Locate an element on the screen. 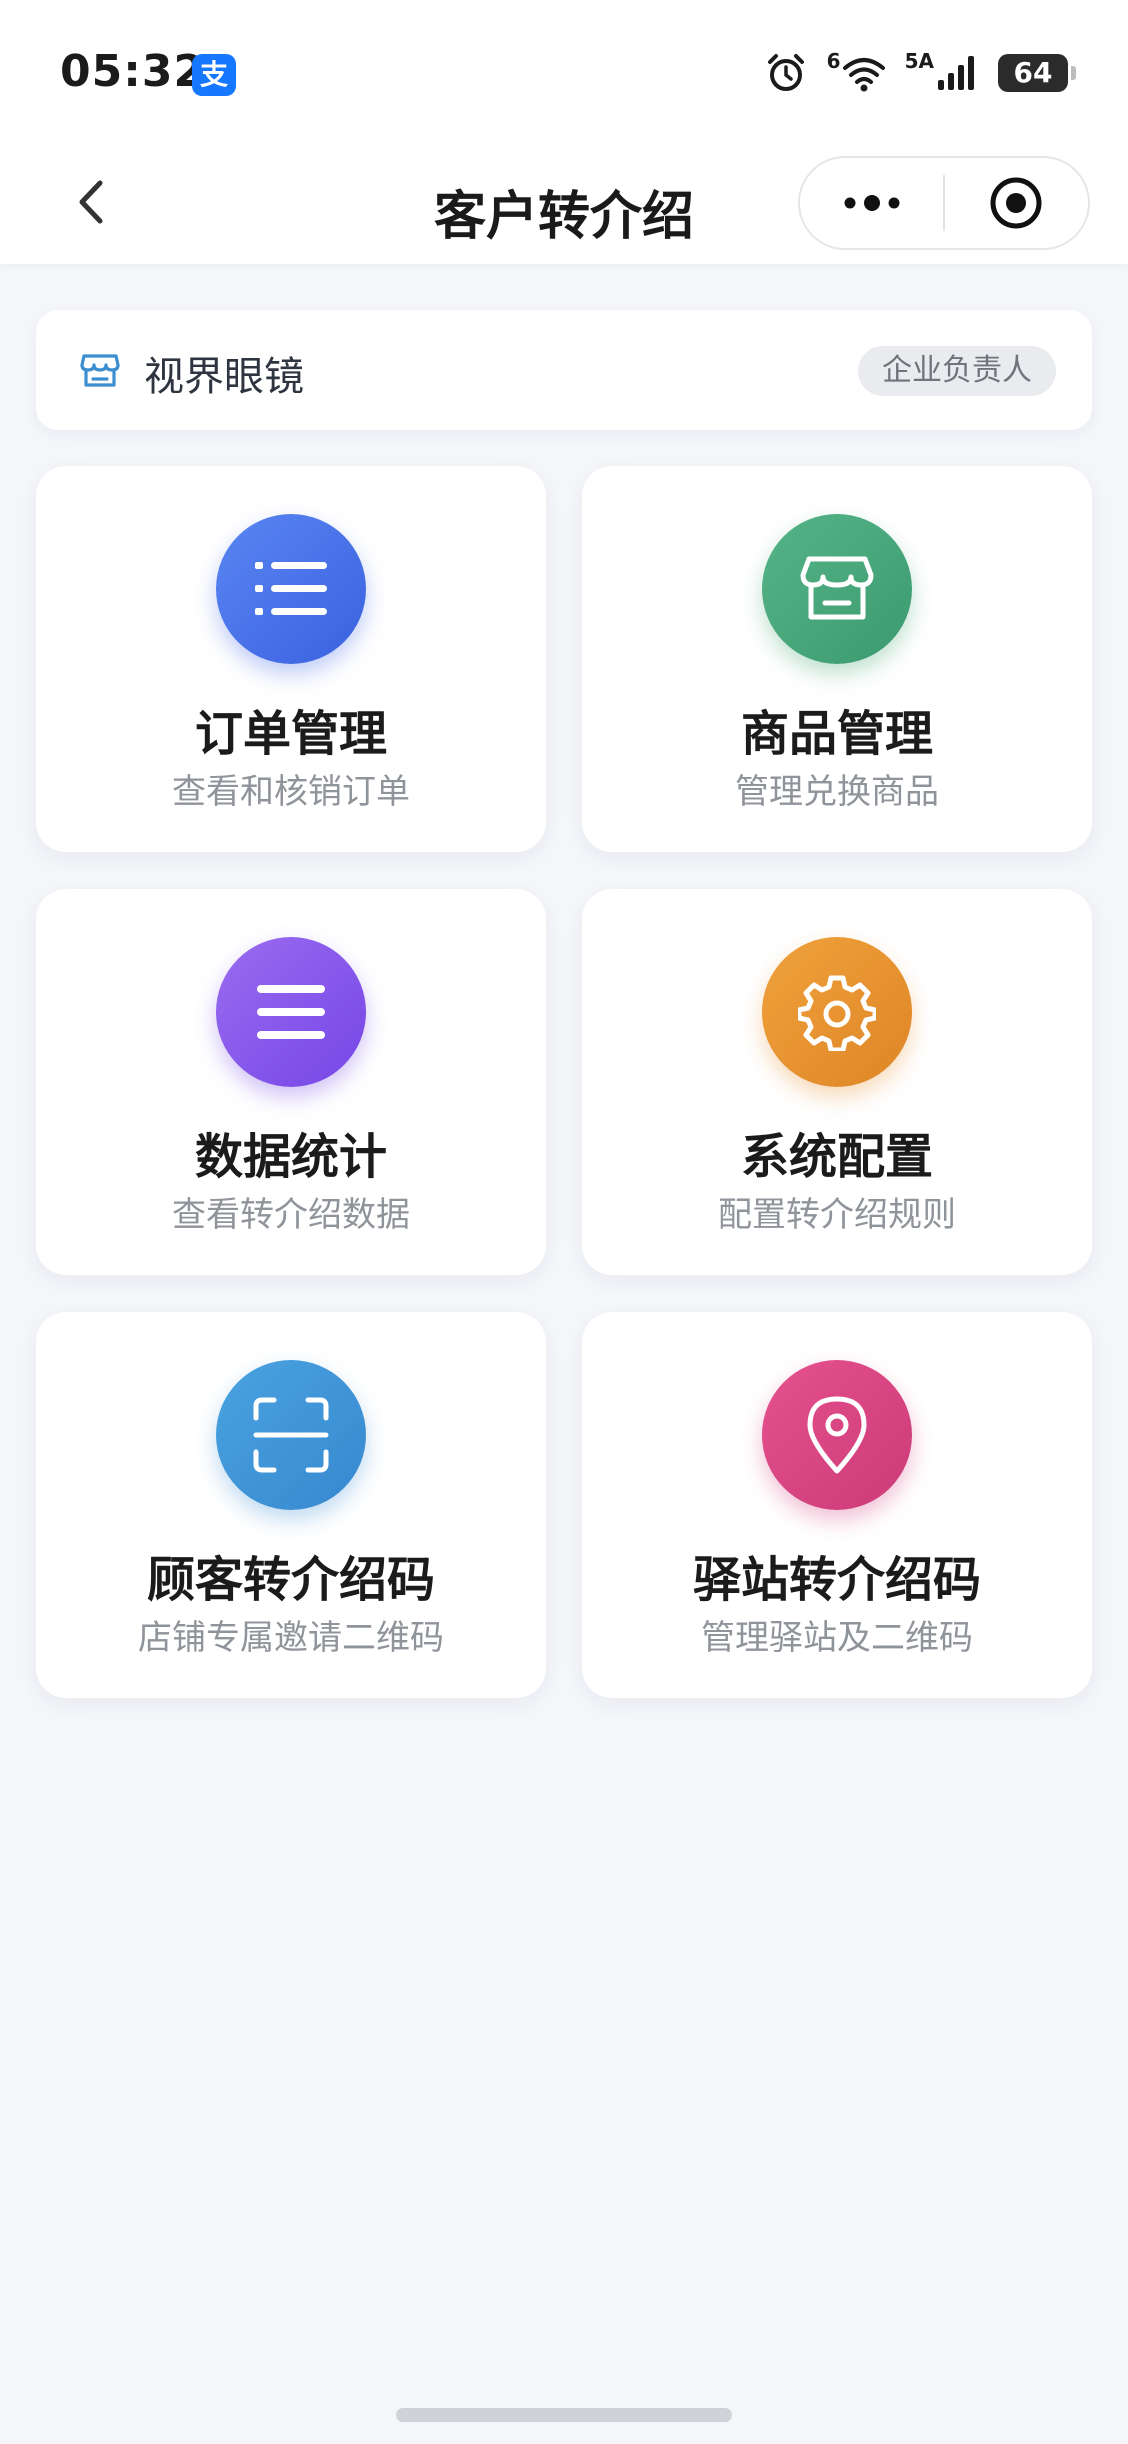 The width and height of the screenshot is (1128, 2444). role-badge: 企业负责人 is located at coordinates (957, 371).